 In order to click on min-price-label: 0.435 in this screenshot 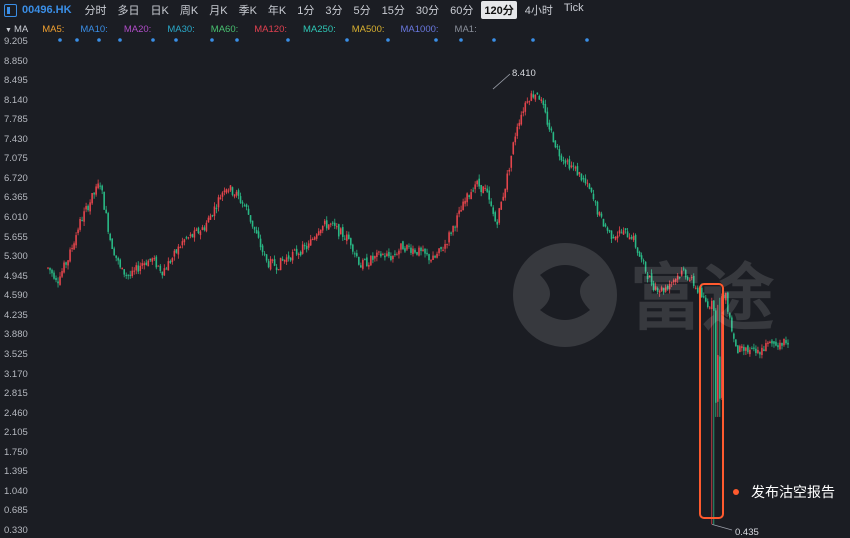, I will do `click(747, 532)`.